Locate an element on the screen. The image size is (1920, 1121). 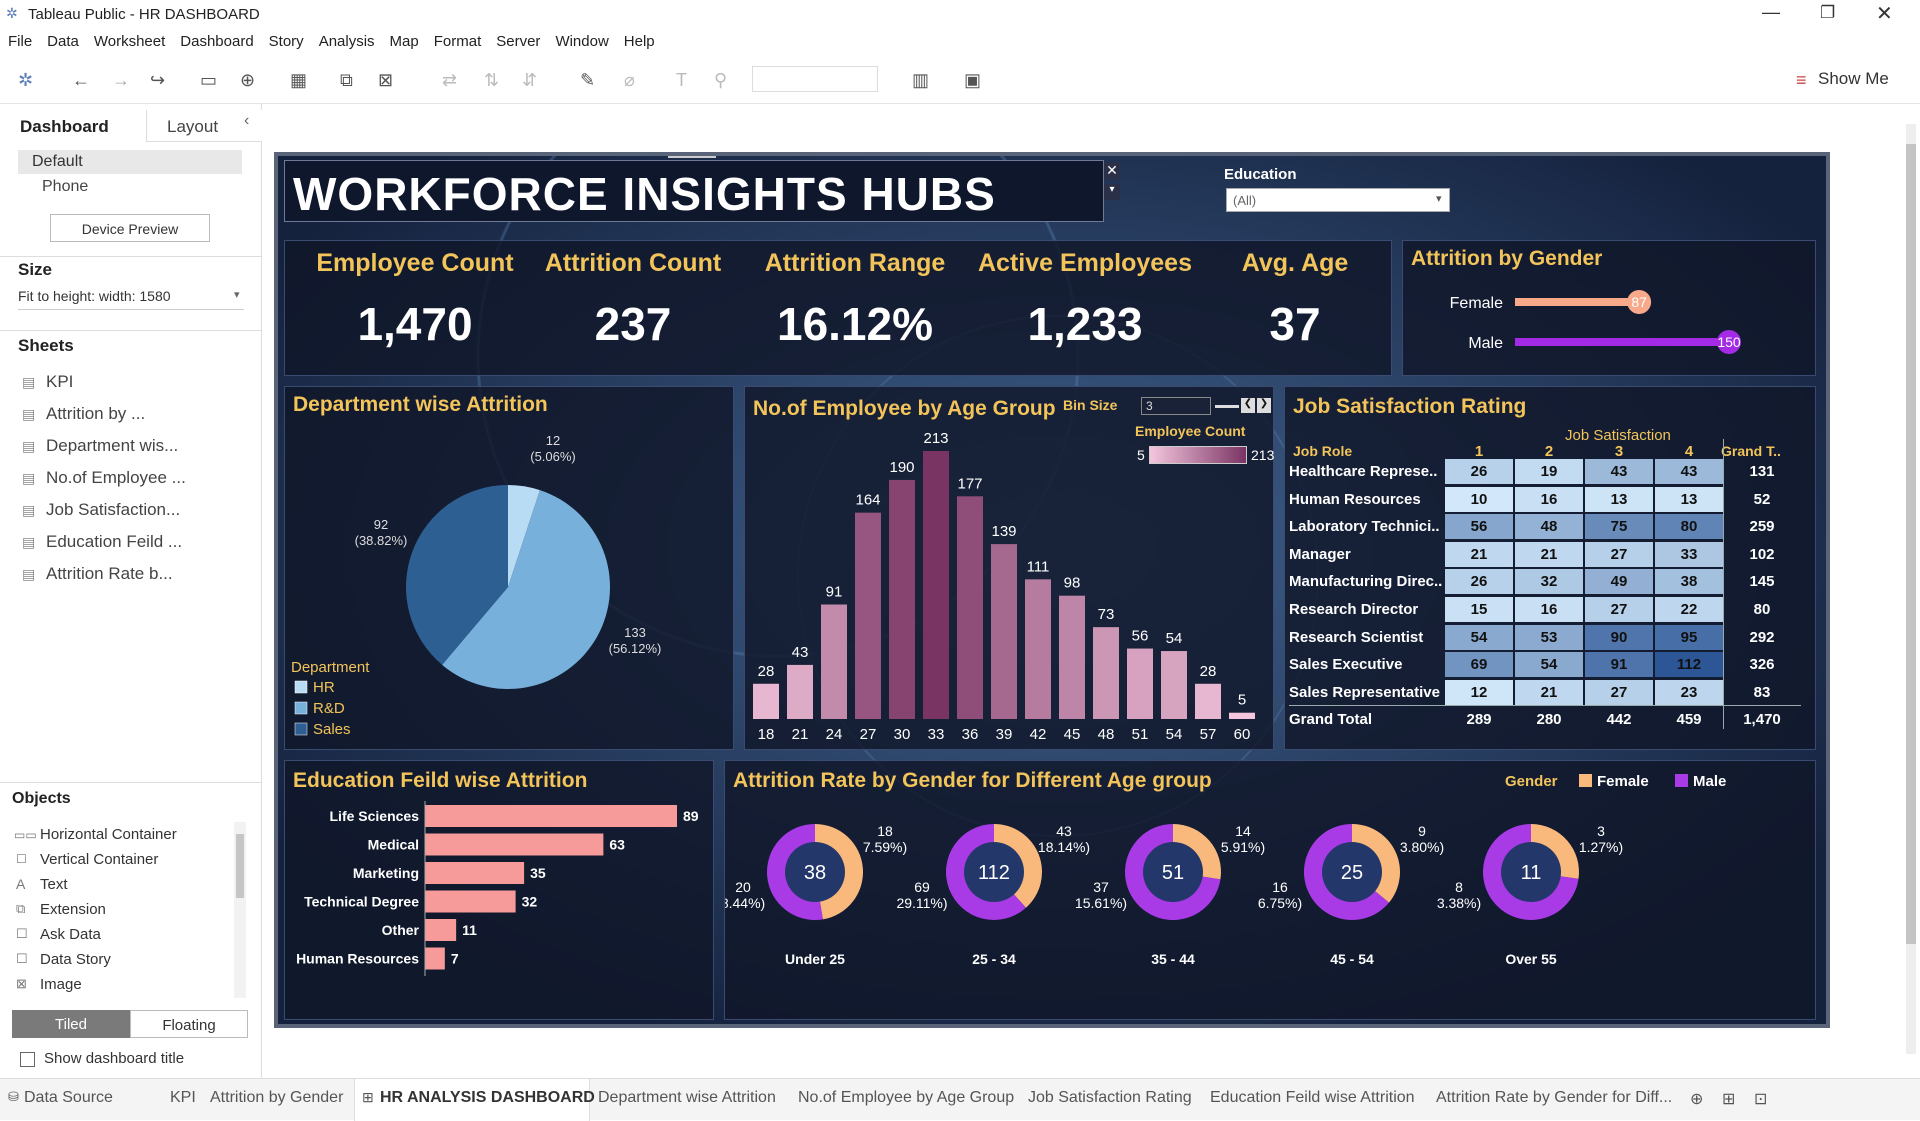
menu-story: Story is located at coordinates (286, 39).